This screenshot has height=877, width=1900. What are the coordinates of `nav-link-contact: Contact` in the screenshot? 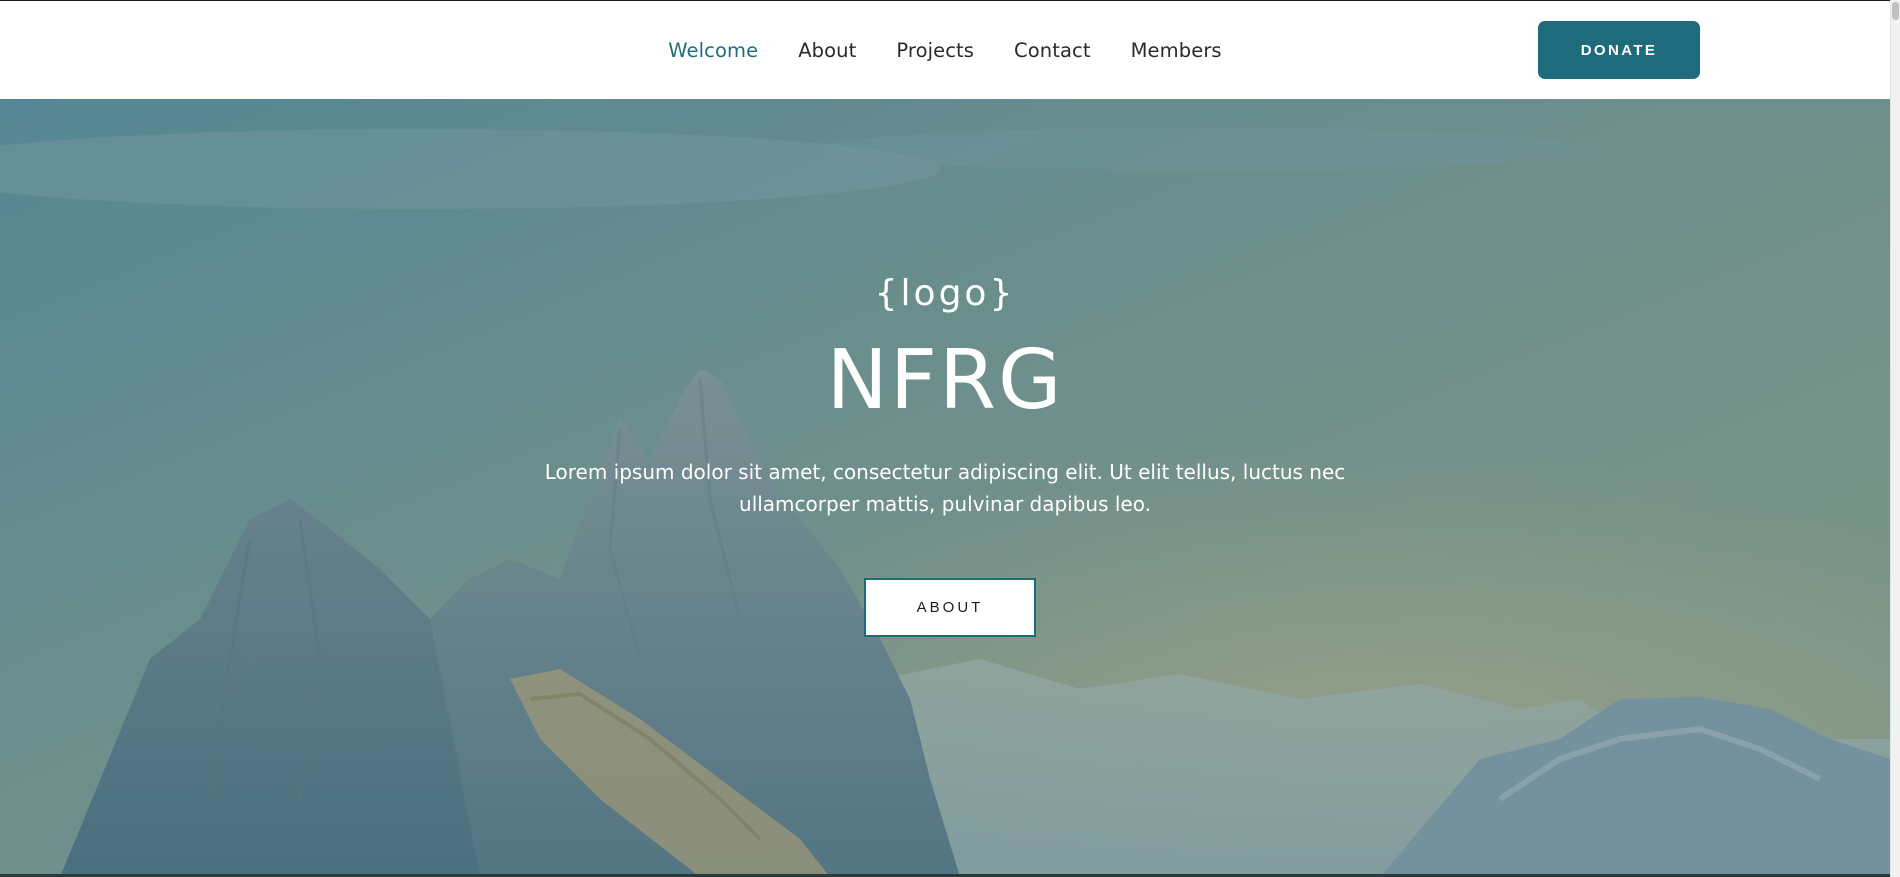 It's located at (1052, 50).